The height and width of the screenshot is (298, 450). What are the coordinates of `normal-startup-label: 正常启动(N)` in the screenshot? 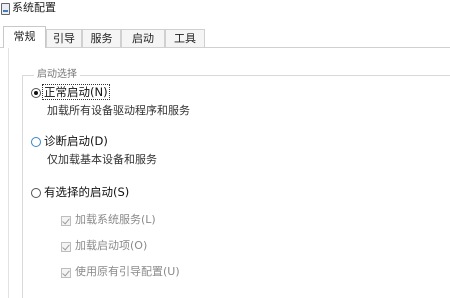 It's located at (76, 92).